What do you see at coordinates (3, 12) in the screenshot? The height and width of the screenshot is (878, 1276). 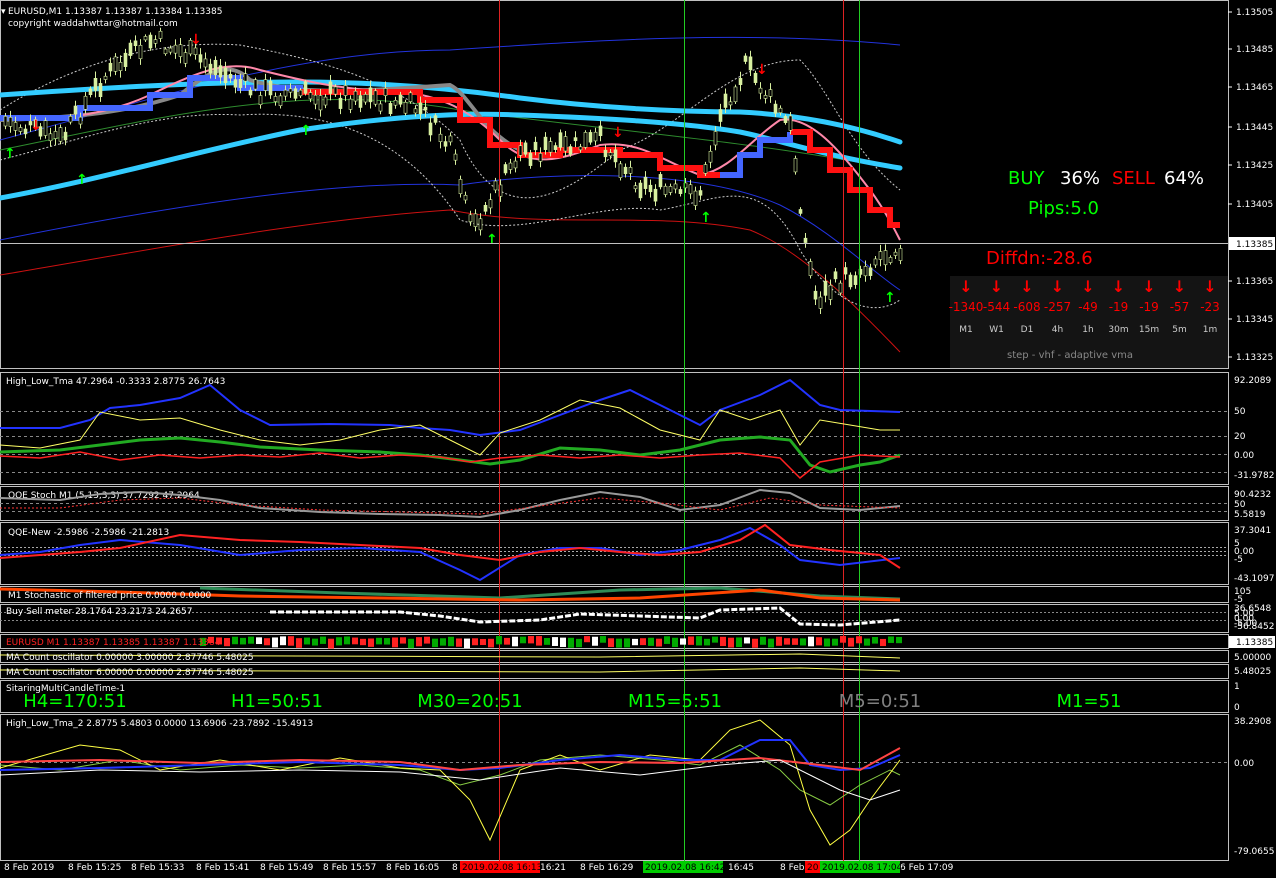 I see `collapse-icon: ▾` at bounding box center [3, 12].